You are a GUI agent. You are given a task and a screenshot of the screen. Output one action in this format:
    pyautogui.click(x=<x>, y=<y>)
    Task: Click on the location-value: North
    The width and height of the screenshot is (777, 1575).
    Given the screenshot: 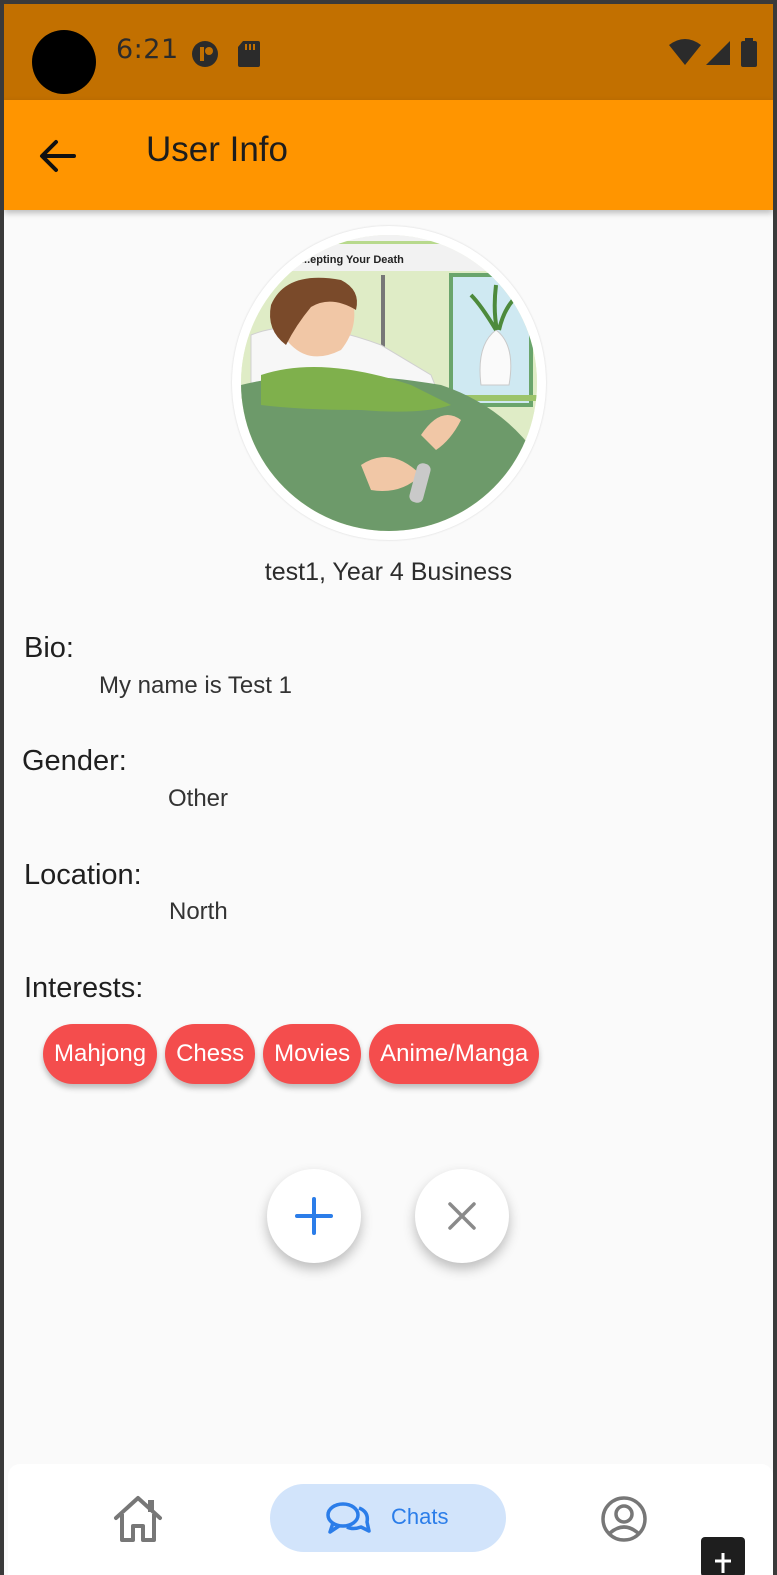 What is the action you would take?
    pyautogui.click(x=198, y=911)
    